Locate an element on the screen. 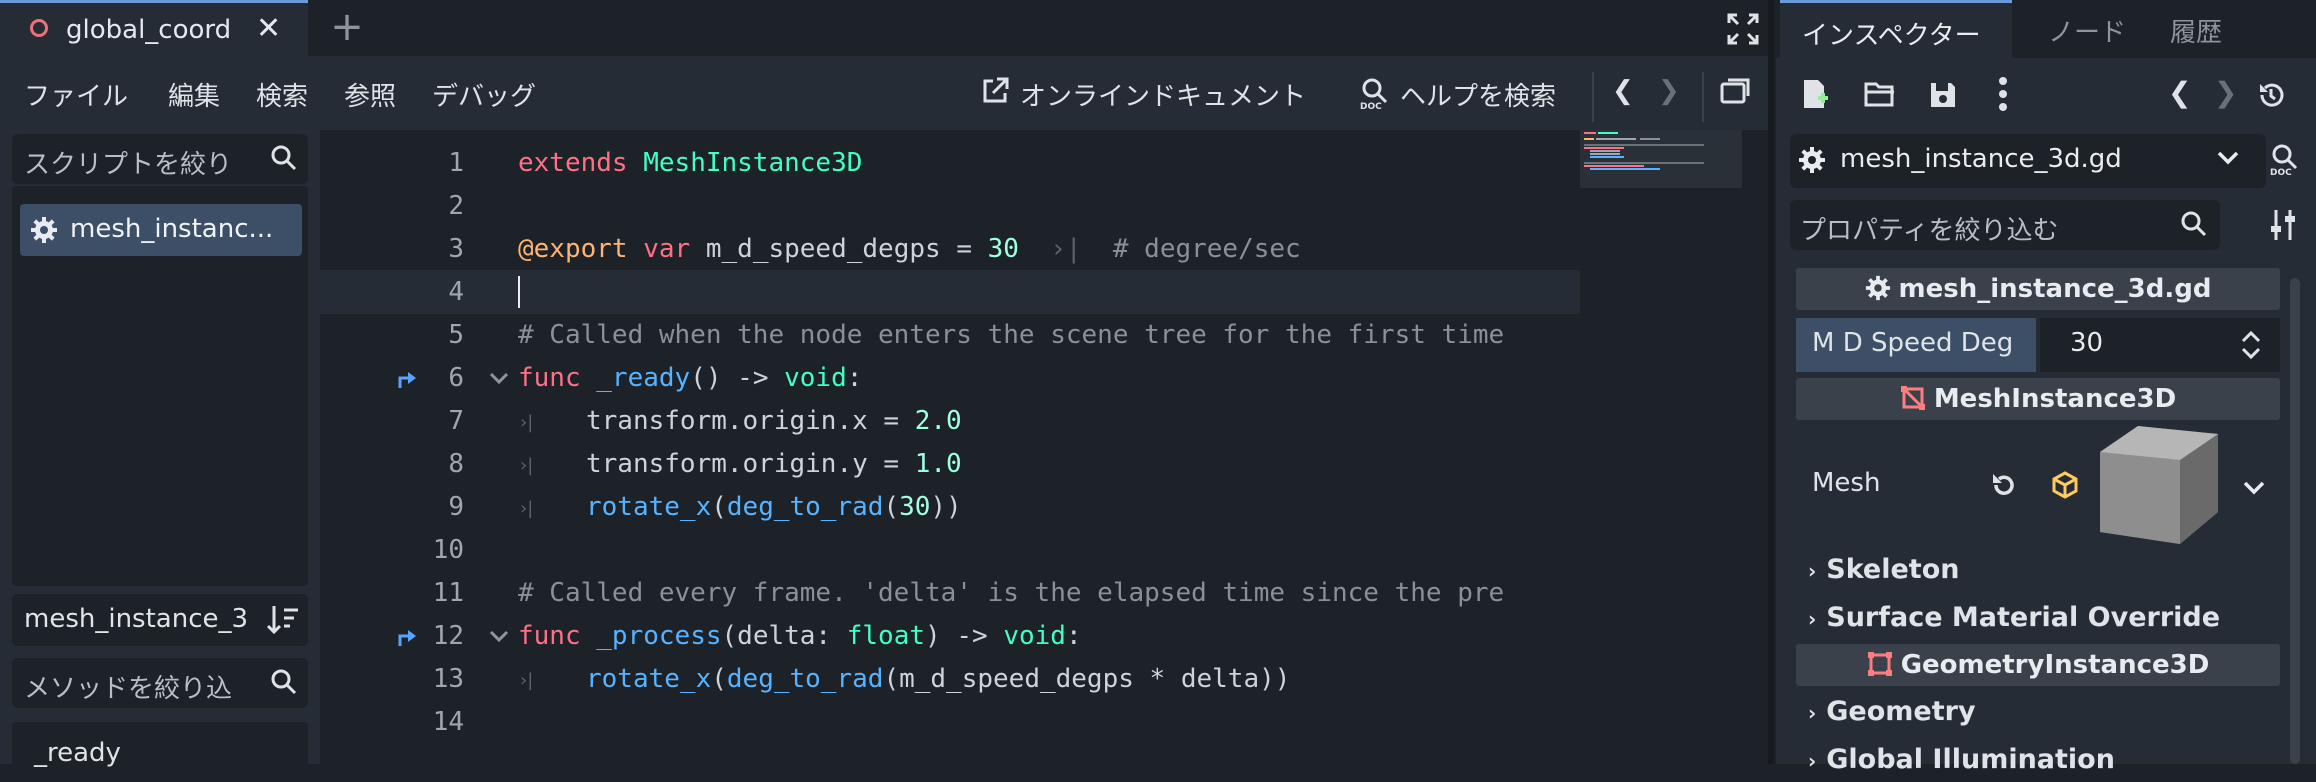  menu-separator is located at coordinates (1593, 97).